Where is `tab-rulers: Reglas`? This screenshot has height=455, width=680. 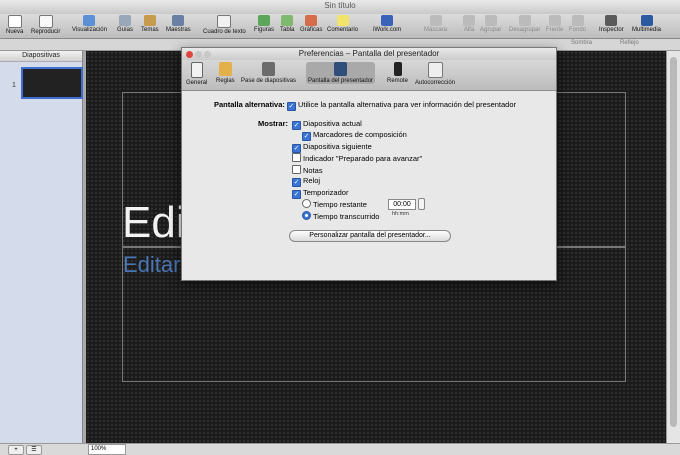 tab-rulers: Reglas is located at coordinates (225, 73).